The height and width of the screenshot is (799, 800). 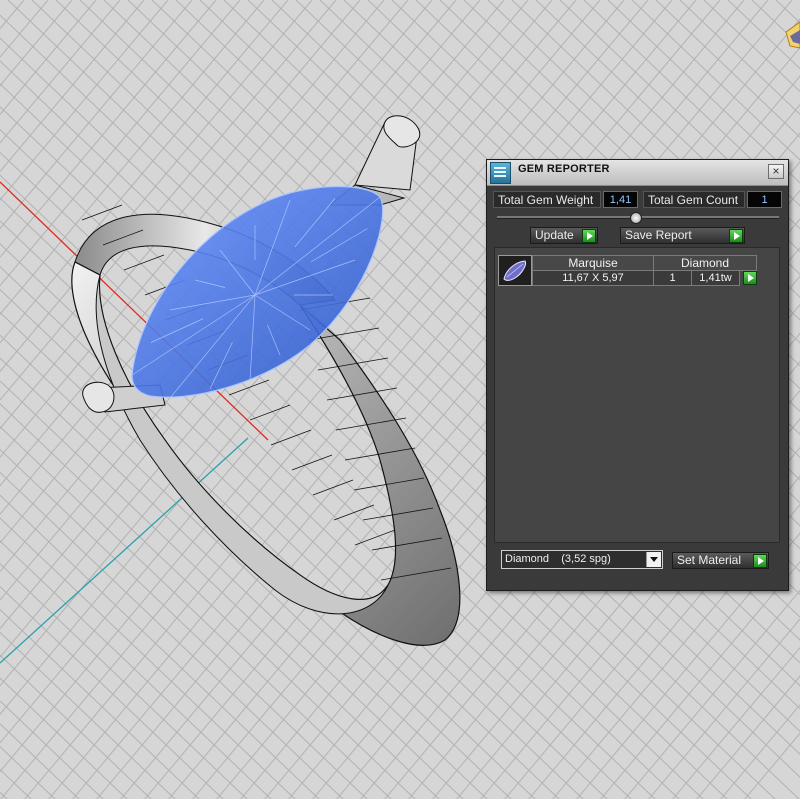 I want to click on total-gem-count-value: 1, so click(x=764, y=199).